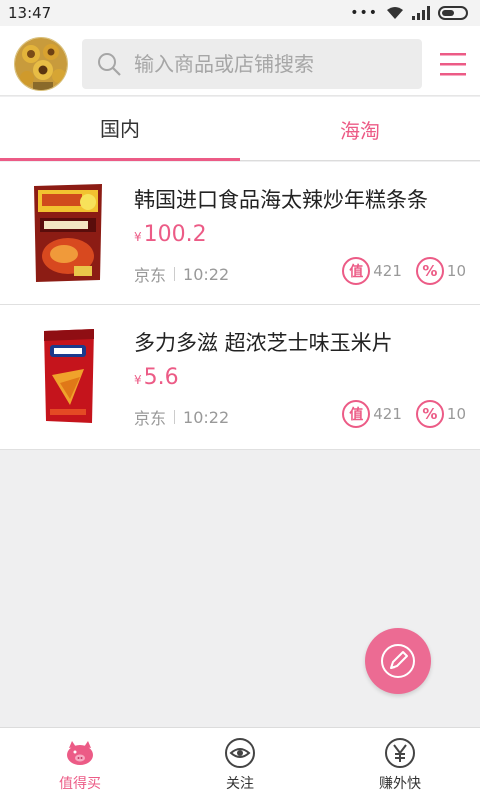 This screenshot has width=480, height=800. I want to click on product-image-rice-cake-snack, so click(68, 233).